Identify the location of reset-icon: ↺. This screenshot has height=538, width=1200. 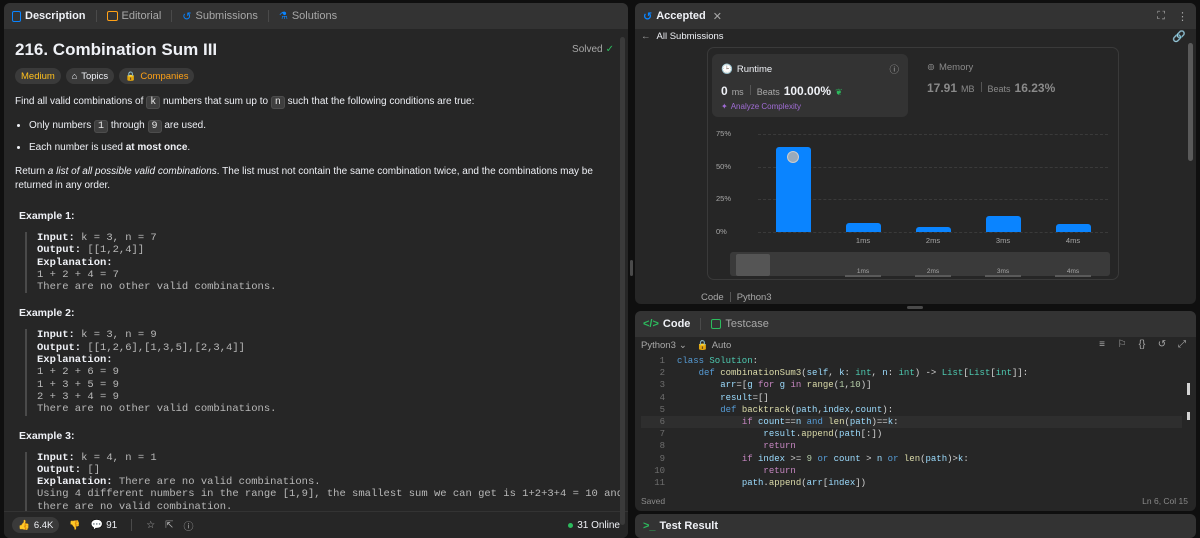
(1162, 345).